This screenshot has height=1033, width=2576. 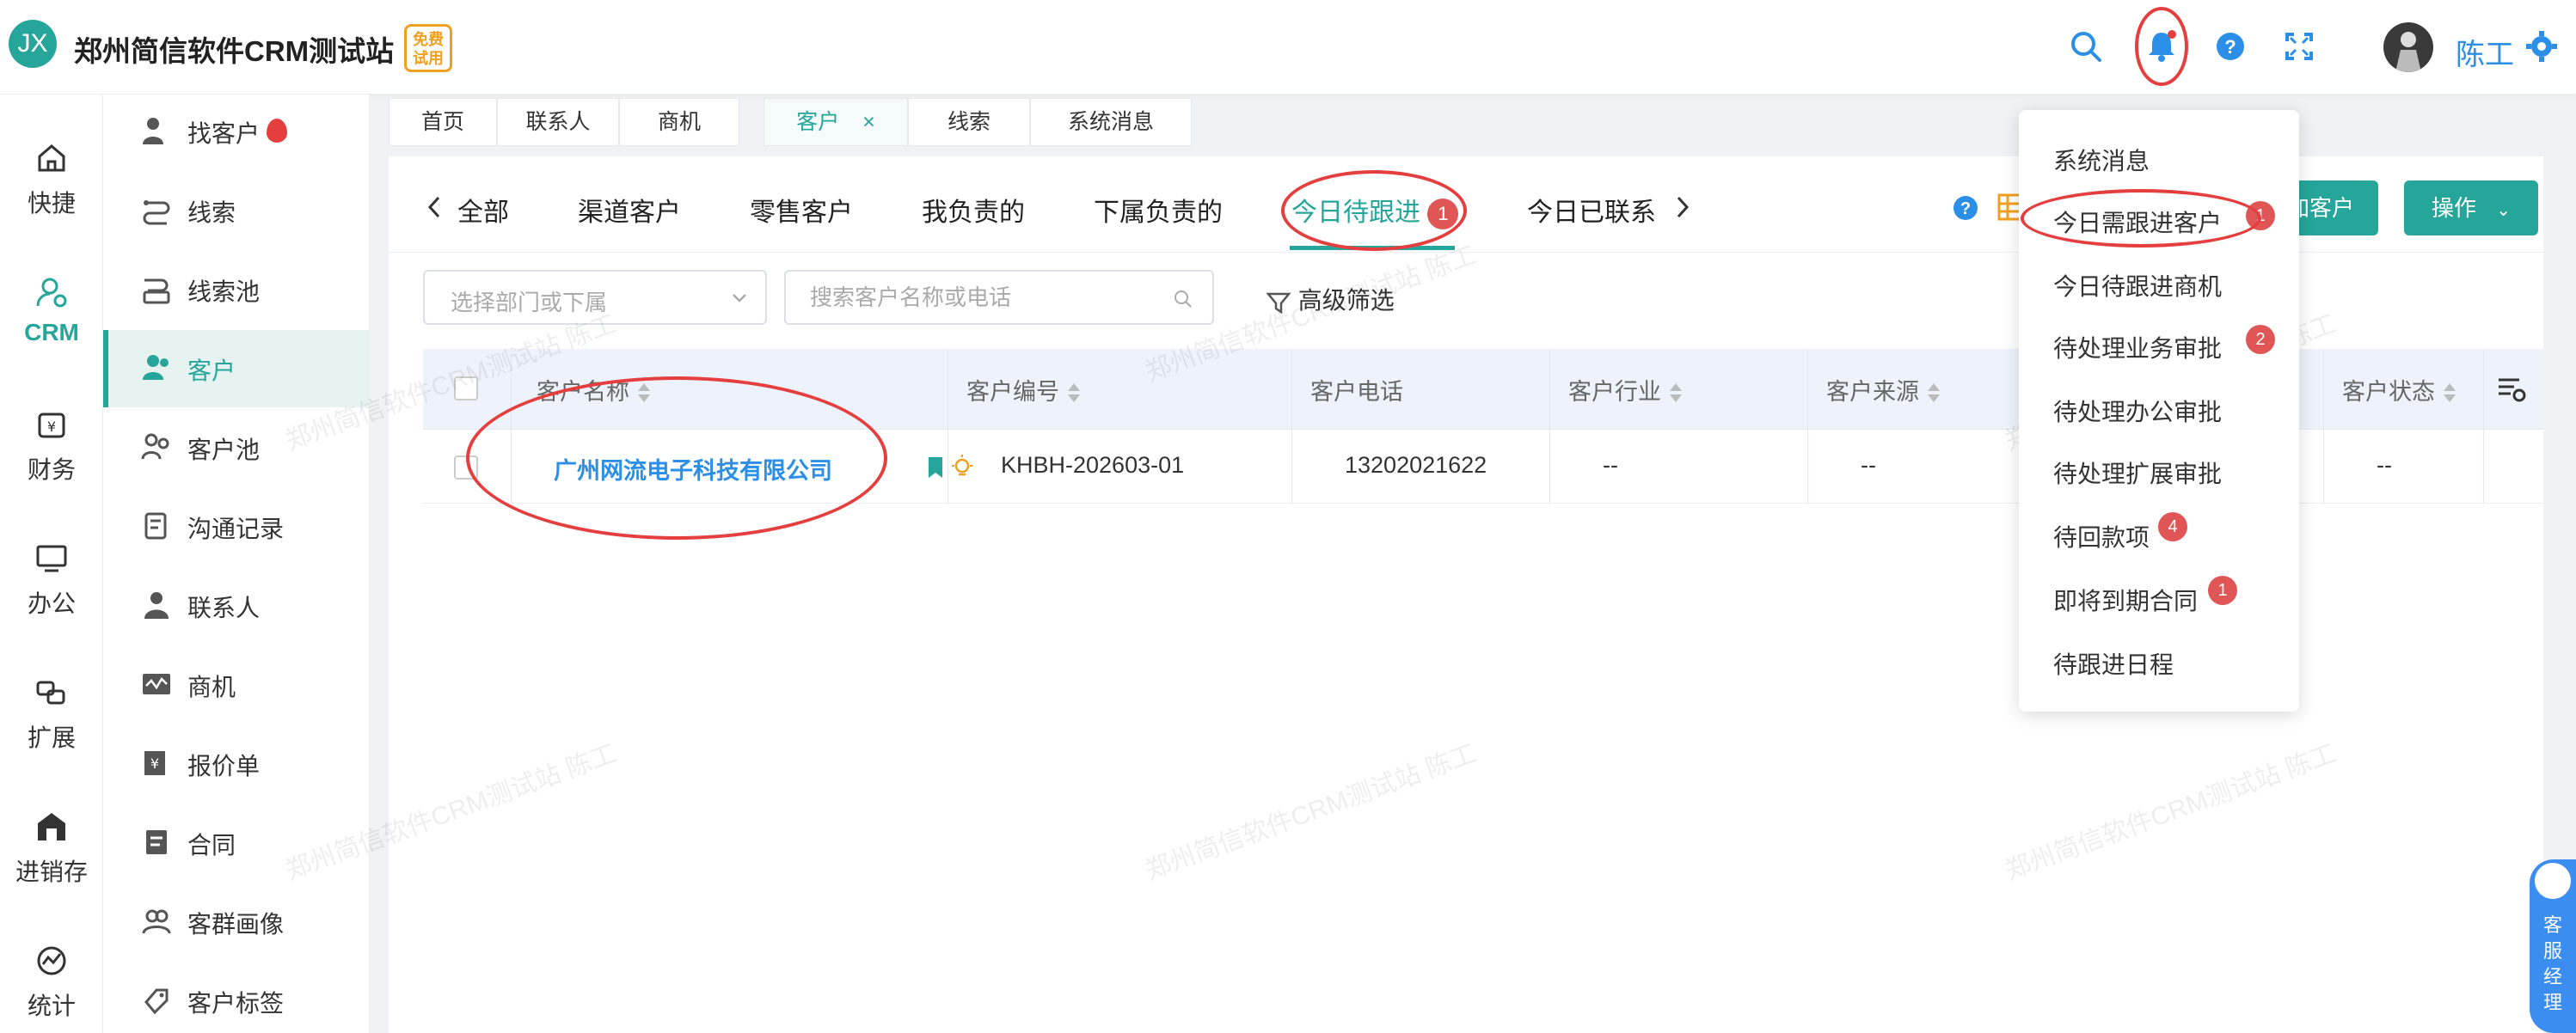 I want to click on rail-item-crm: CRM, so click(x=52, y=323).